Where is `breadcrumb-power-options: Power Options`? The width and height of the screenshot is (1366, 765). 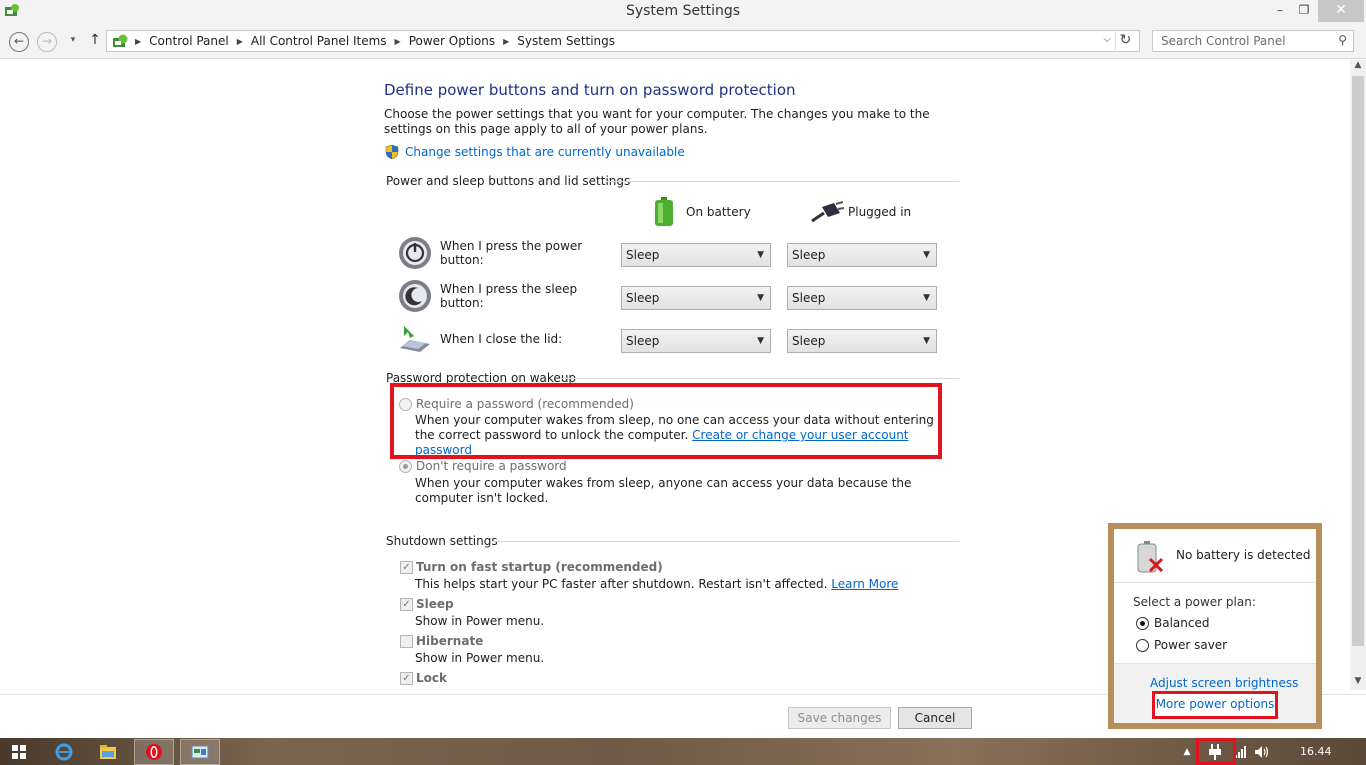 breadcrumb-power-options: Power Options is located at coordinates (452, 41).